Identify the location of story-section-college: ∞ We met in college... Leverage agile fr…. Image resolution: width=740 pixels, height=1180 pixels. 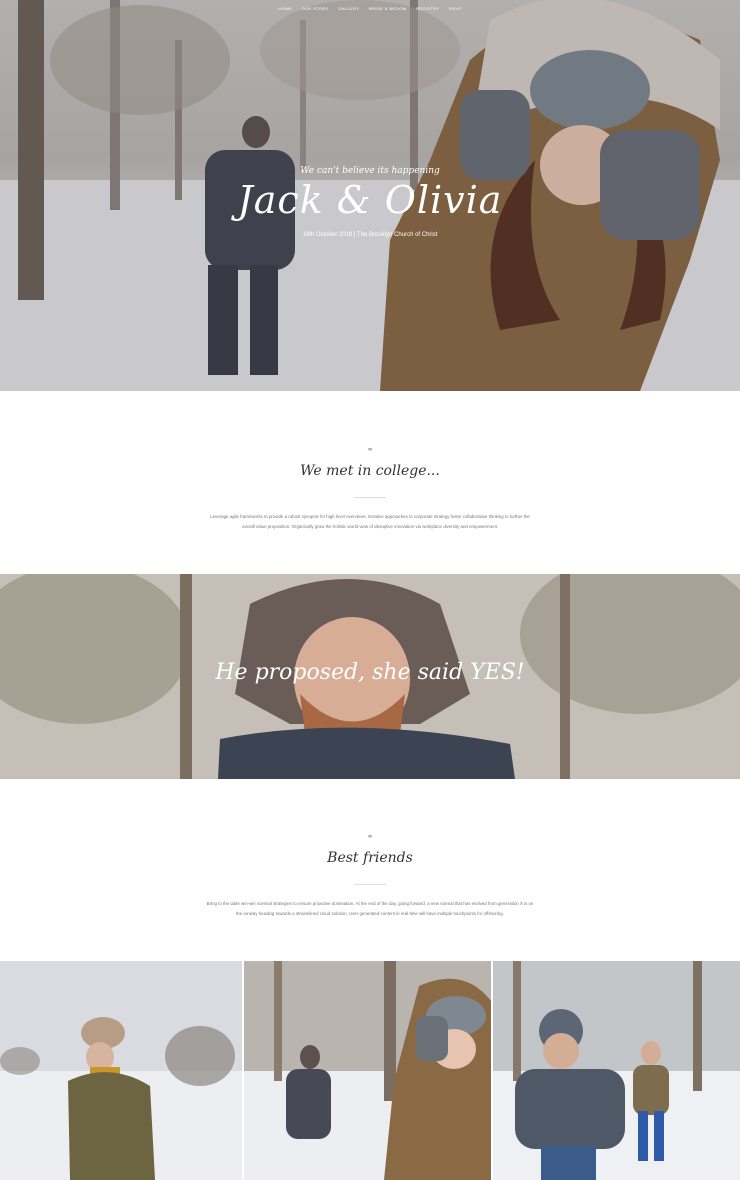
(370, 489).